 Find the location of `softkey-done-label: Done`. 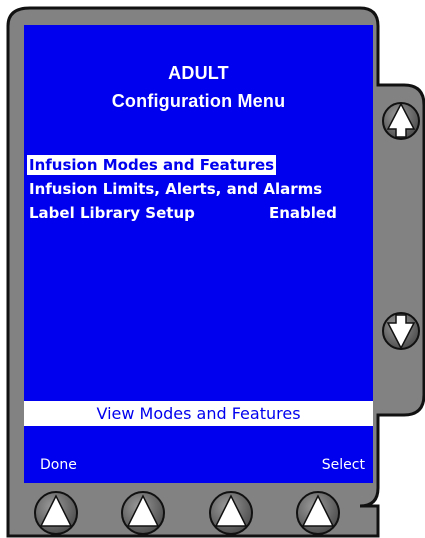

softkey-done-label: Done is located at coordinates (58, 465).